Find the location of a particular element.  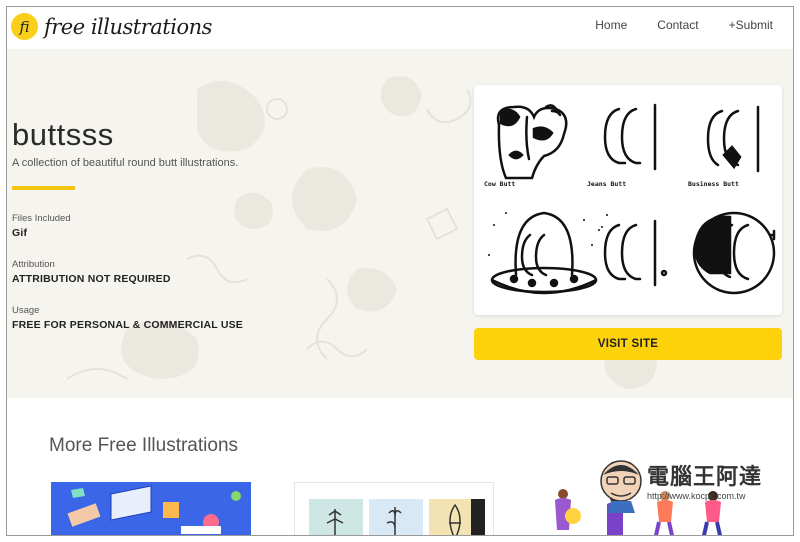

logo-text: free illustrations is located at coordinates (128, 26).